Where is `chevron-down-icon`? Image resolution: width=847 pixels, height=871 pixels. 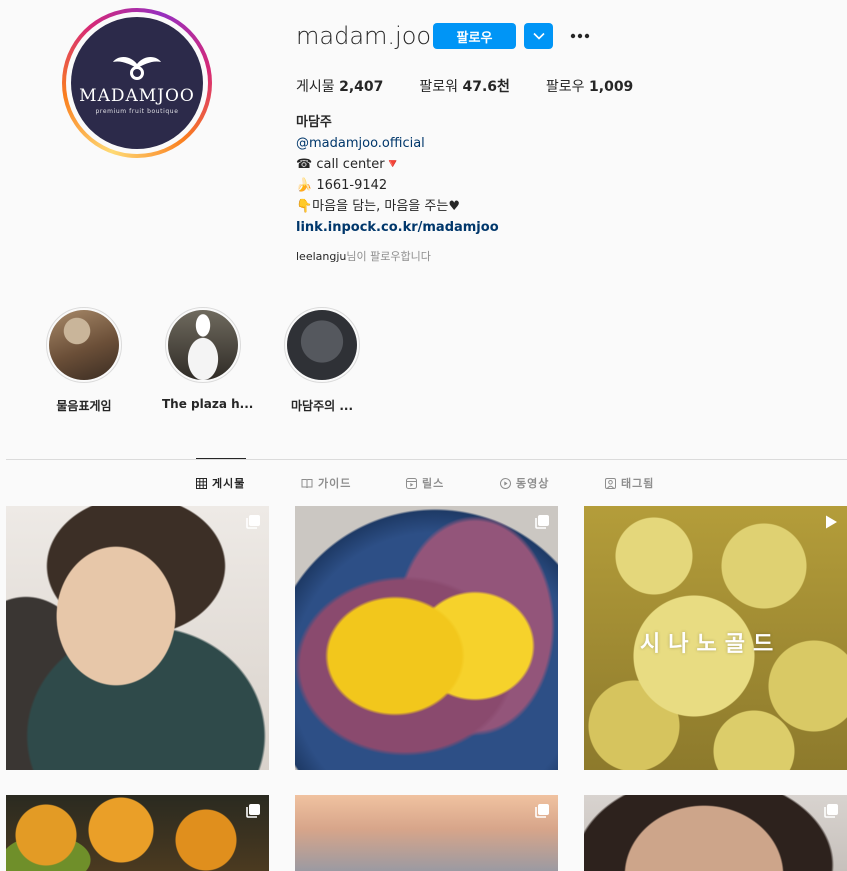 chevron-down-icon is located at coordinates (538, 36).